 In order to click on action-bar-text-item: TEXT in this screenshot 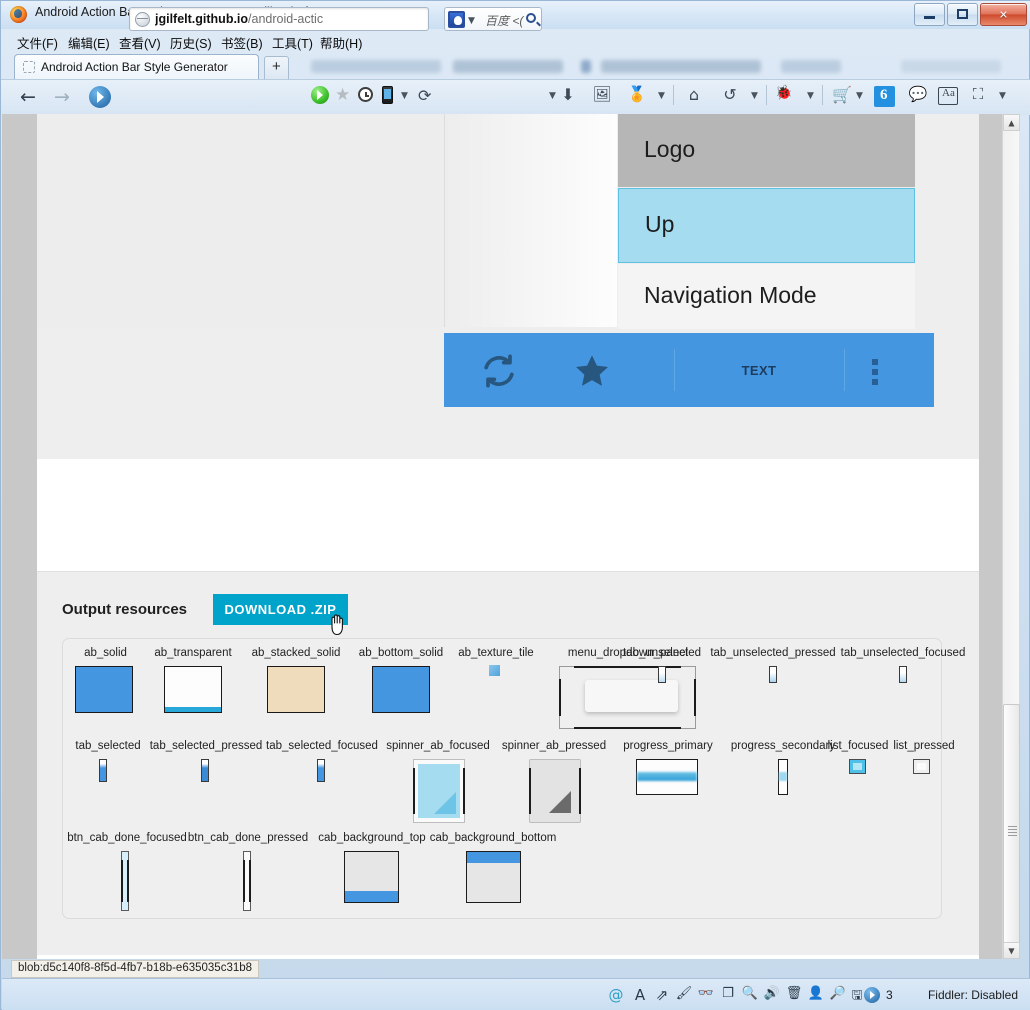, I will do `click(759, 370)`.